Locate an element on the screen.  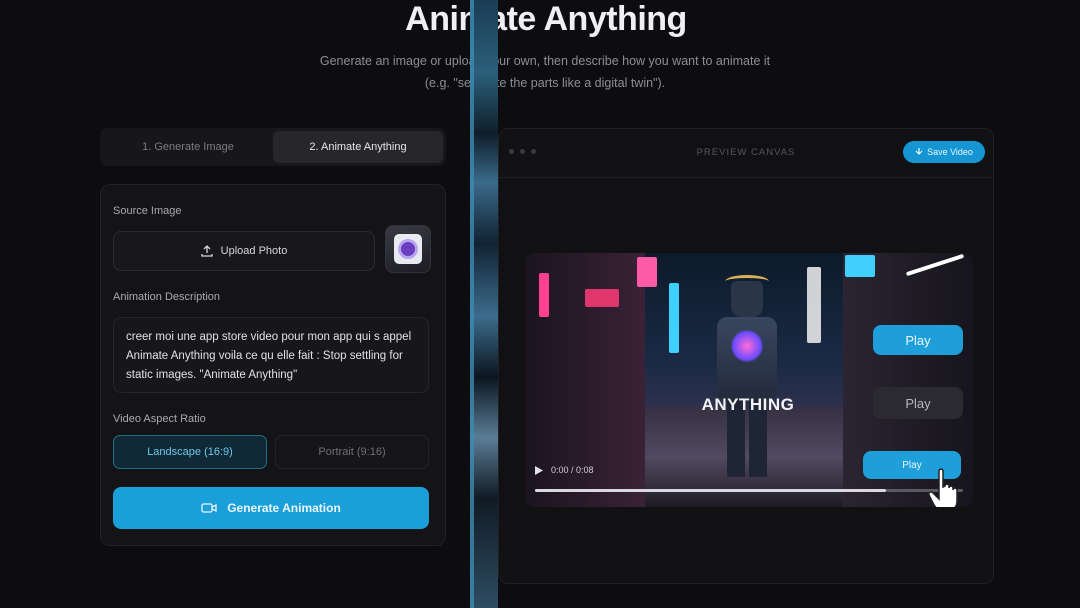
video-overlay-text: ANYTHING is located at coordinates (748, 404).